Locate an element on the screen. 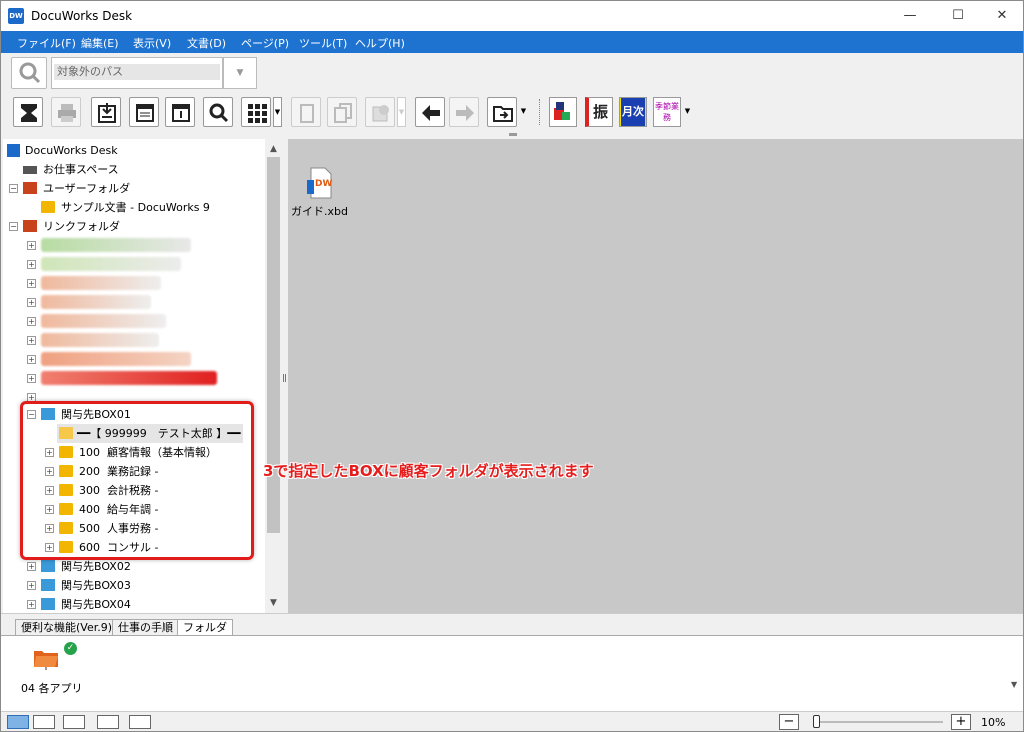 The image size is (1024, 732). zoom-in-button: + is located at coordinates (961, 722).